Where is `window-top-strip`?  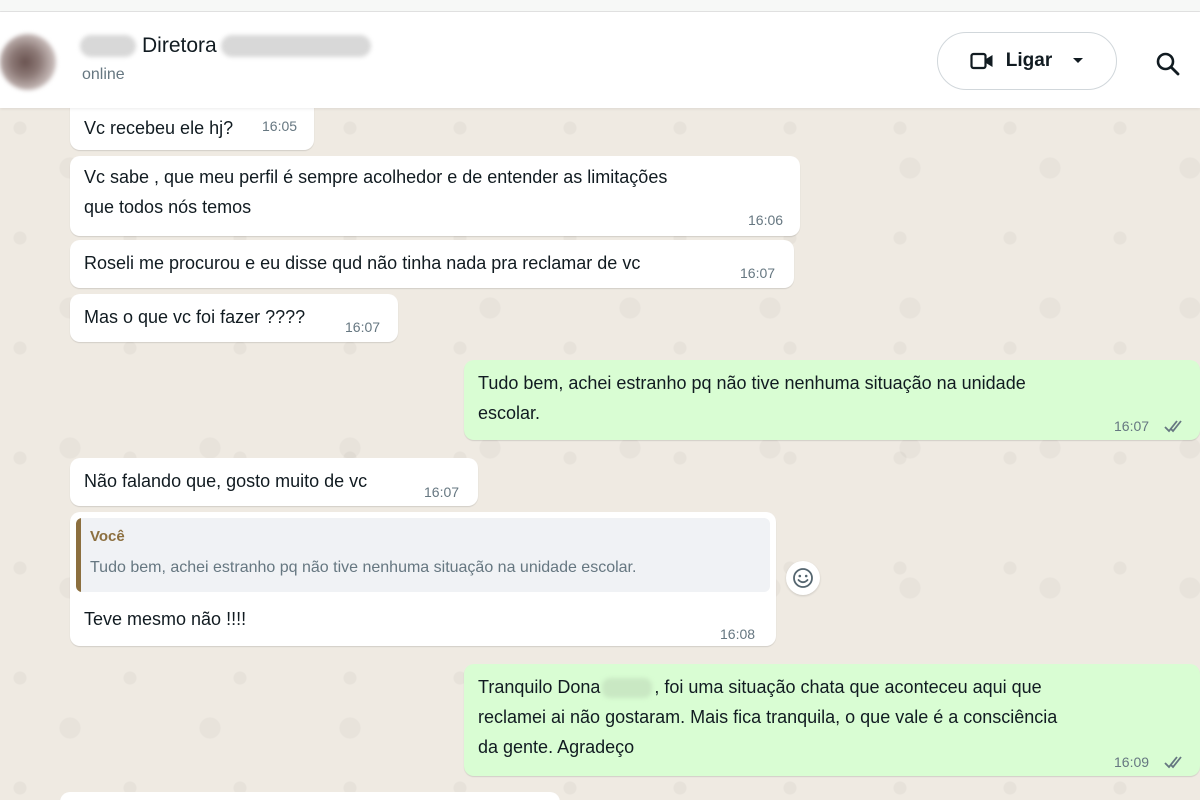
window-top-strip is located at coordinates (600, 6).